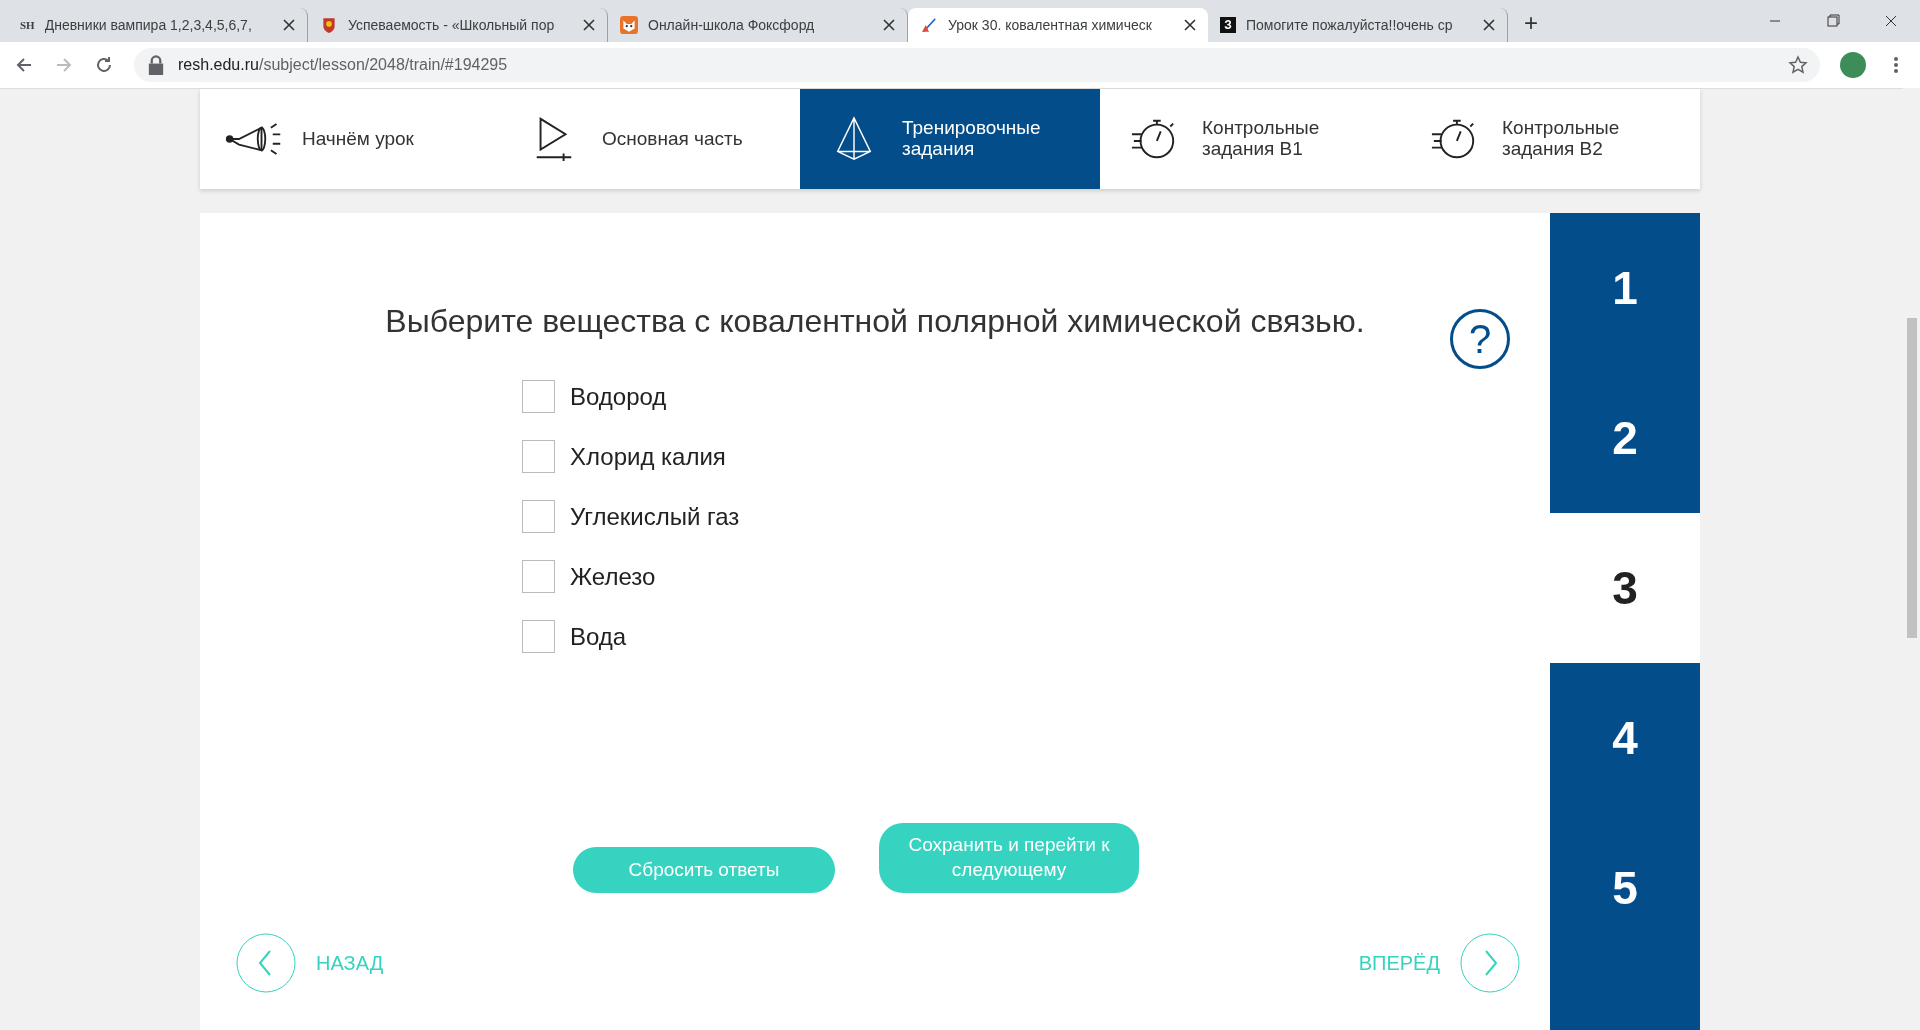 This screenshot has width=1920, height=1030. I want to click on fox-icon, so click(629, 25).